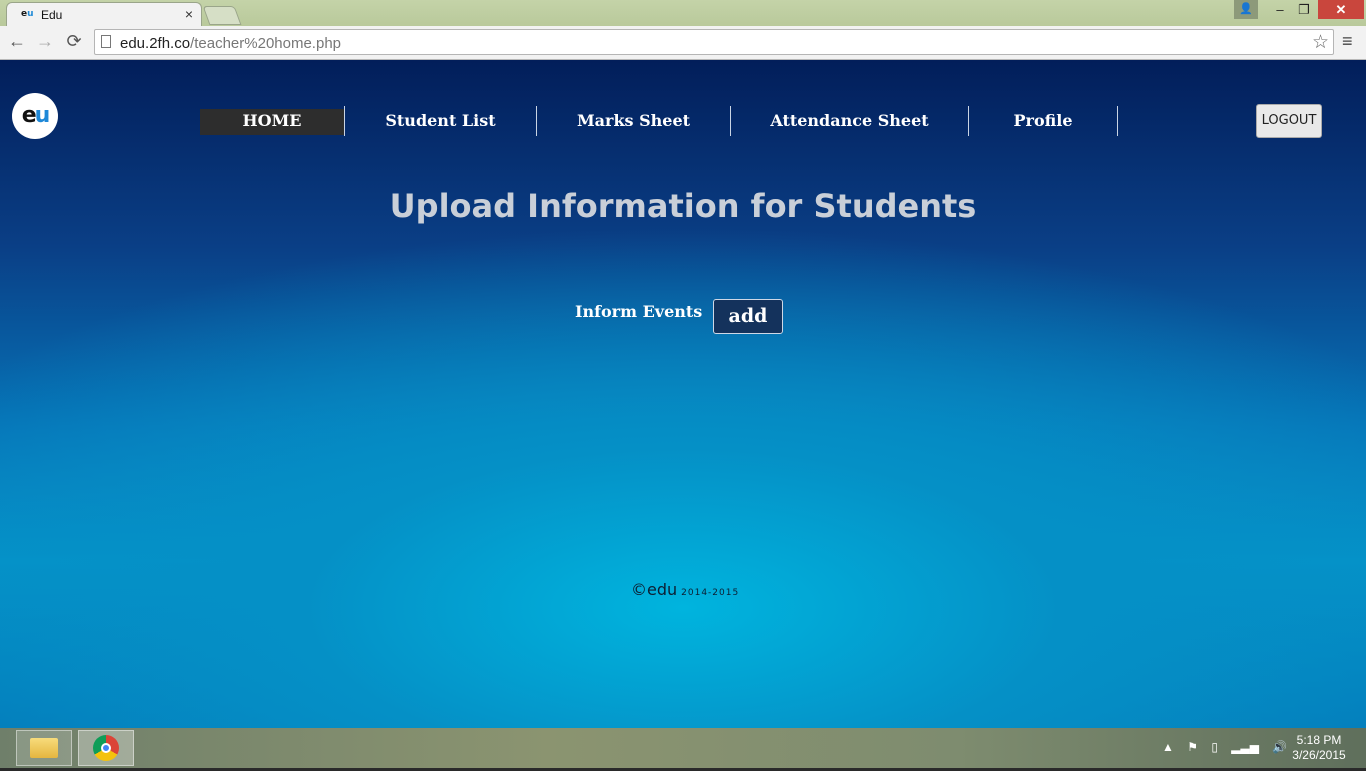 The width and height of the screenshot is (1366, 771). I want to click on back-arrow-icon: ←, so click(17, 41).